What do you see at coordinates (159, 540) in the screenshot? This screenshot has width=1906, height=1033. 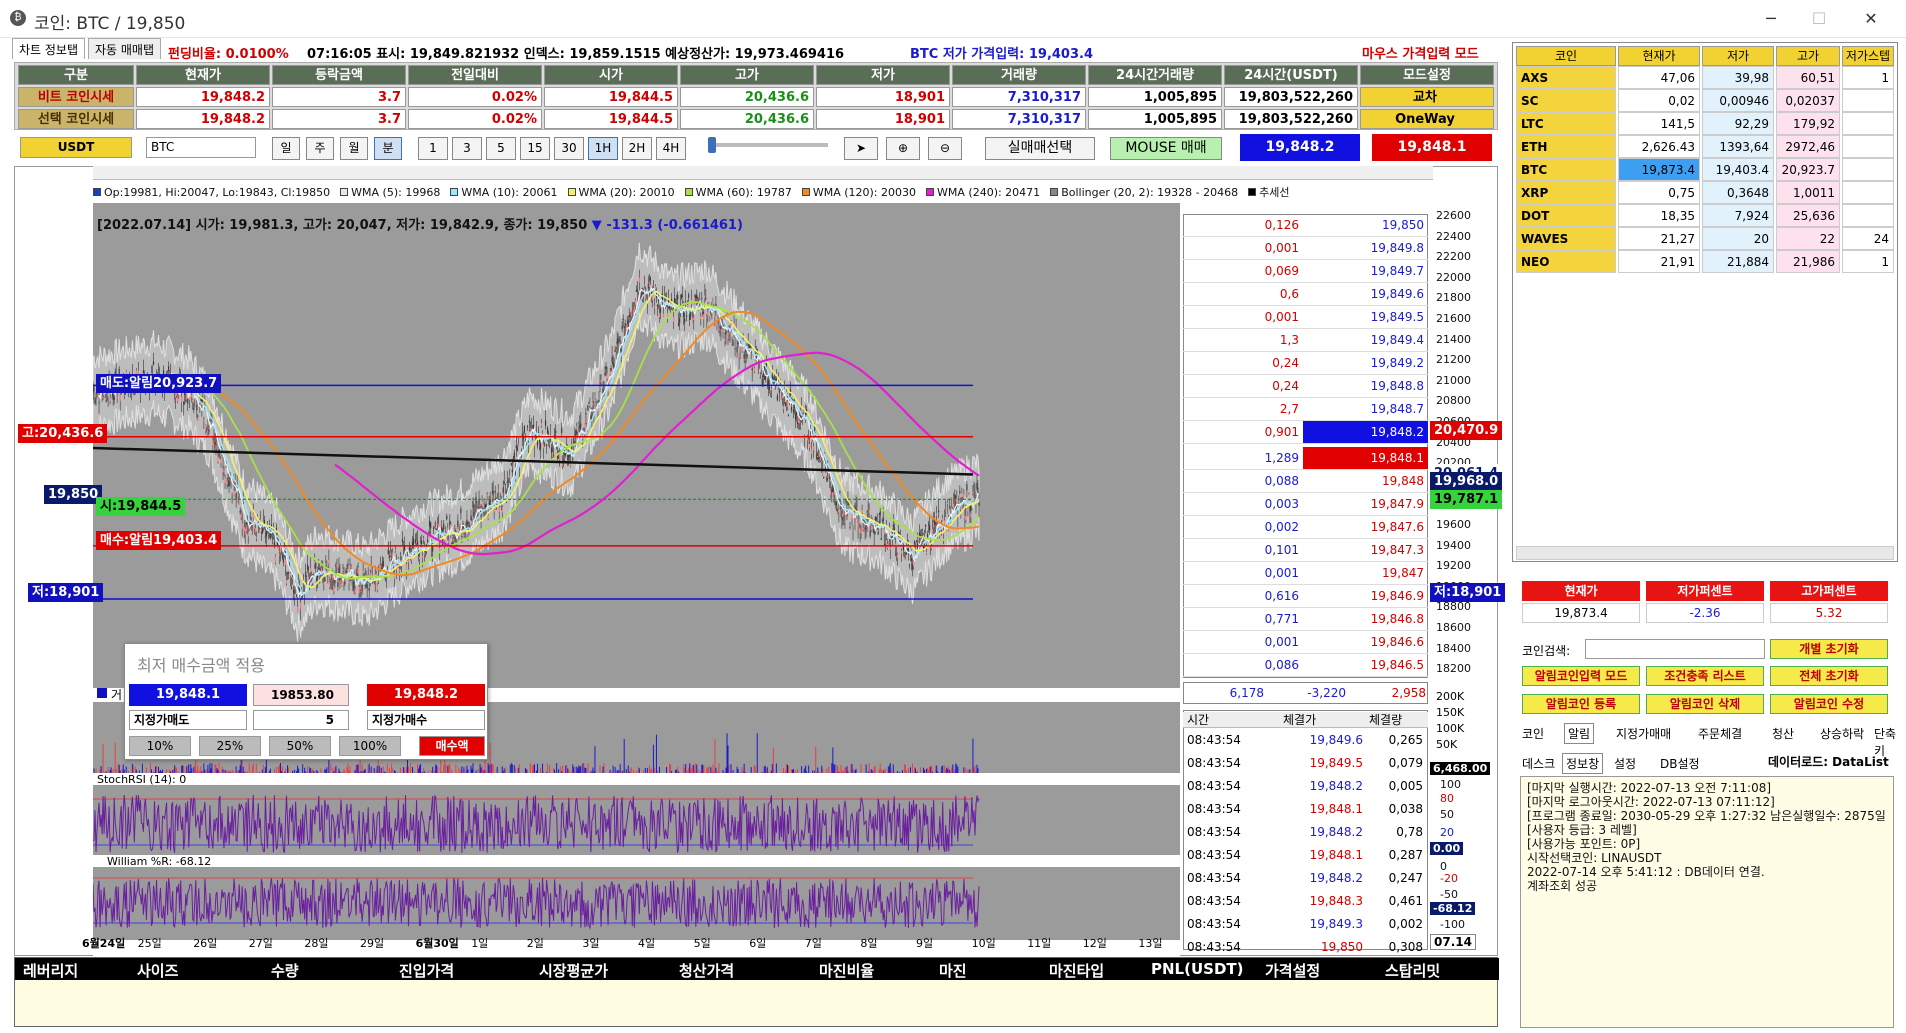 I see `buy-alarm-tag: 매수:알림19,403.4` at bounding box center [159, 540].